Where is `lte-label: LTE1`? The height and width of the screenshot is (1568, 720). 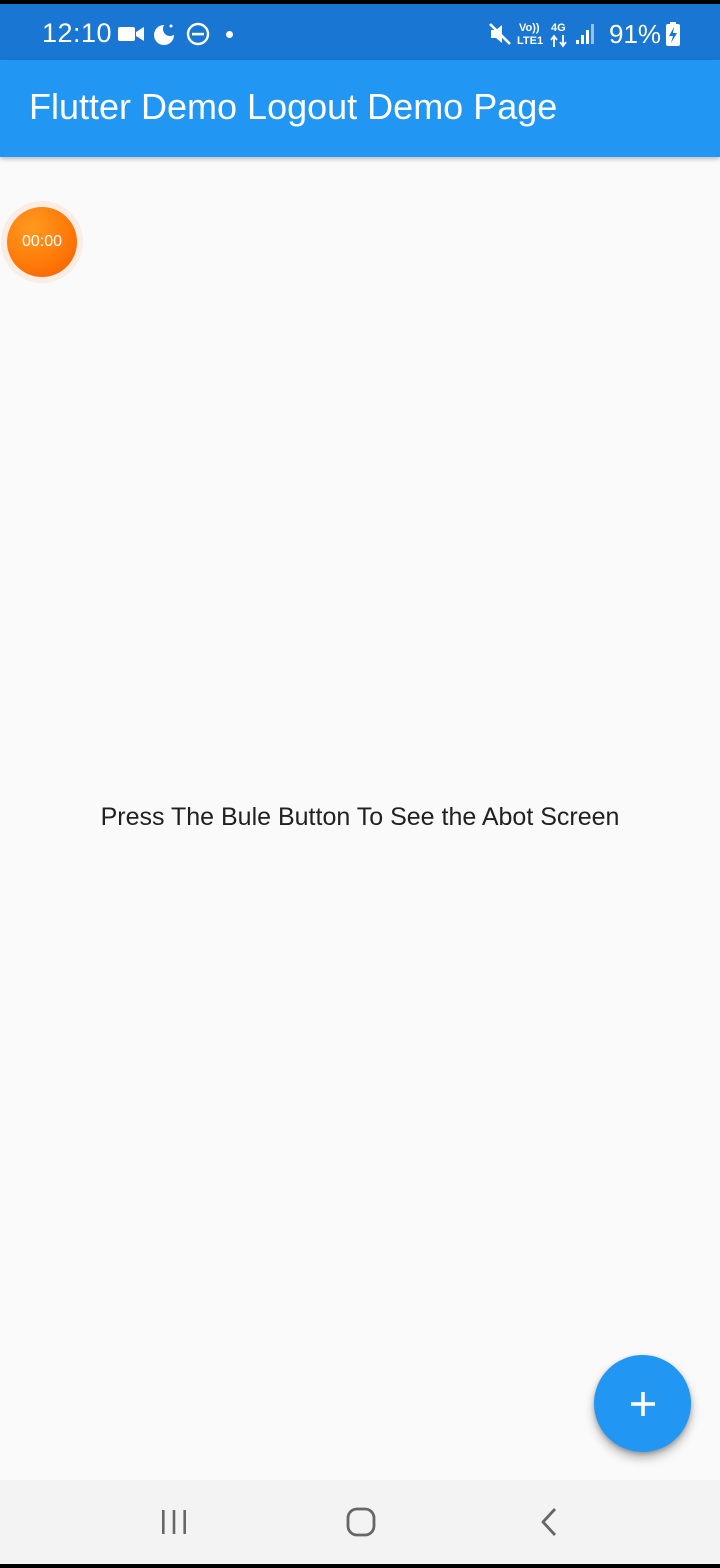 lte-label: LTE1 is located at coordinates (530, 41).